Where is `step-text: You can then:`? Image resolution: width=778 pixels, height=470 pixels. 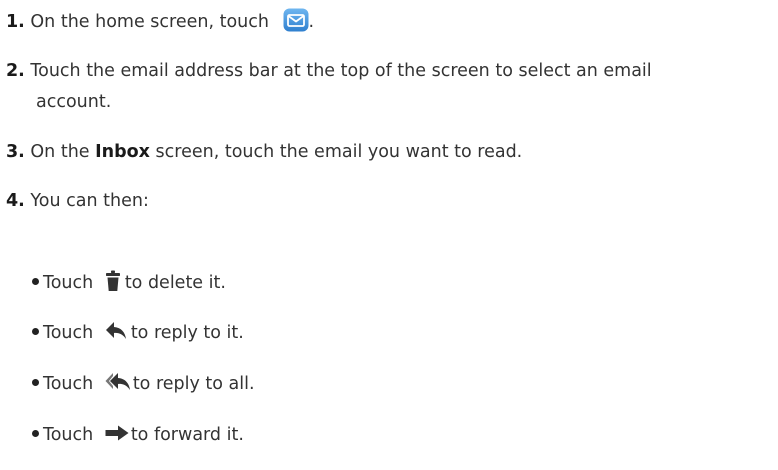 step-text: You can then: is located at coordinates (89, 201).